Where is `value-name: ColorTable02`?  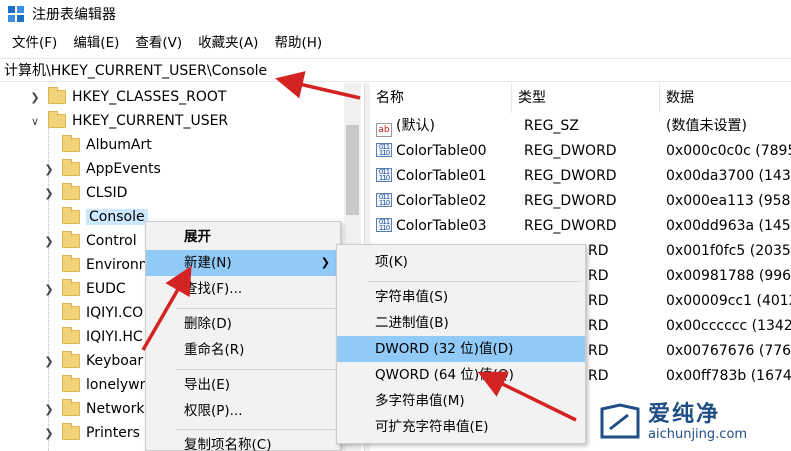
value-name: ColorTable02 is located at coordinates (441, 201).